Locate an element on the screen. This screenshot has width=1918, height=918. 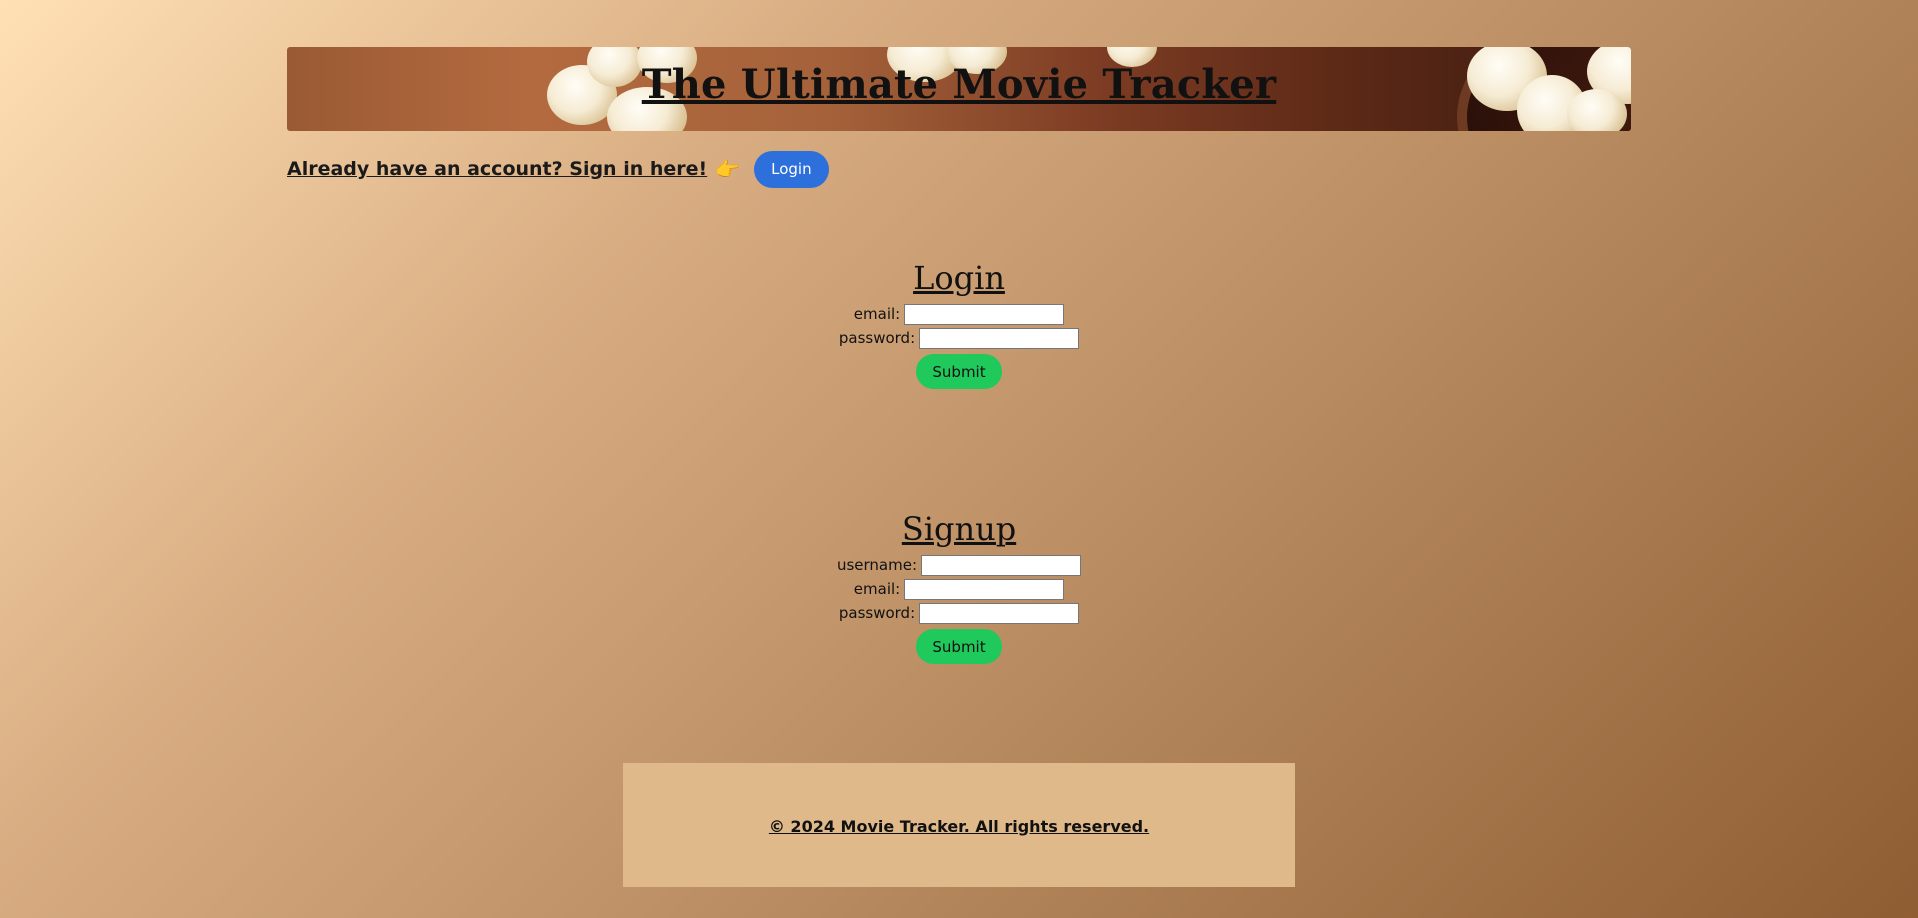
signup-username-row: username: is located at coordinates (959, 565).